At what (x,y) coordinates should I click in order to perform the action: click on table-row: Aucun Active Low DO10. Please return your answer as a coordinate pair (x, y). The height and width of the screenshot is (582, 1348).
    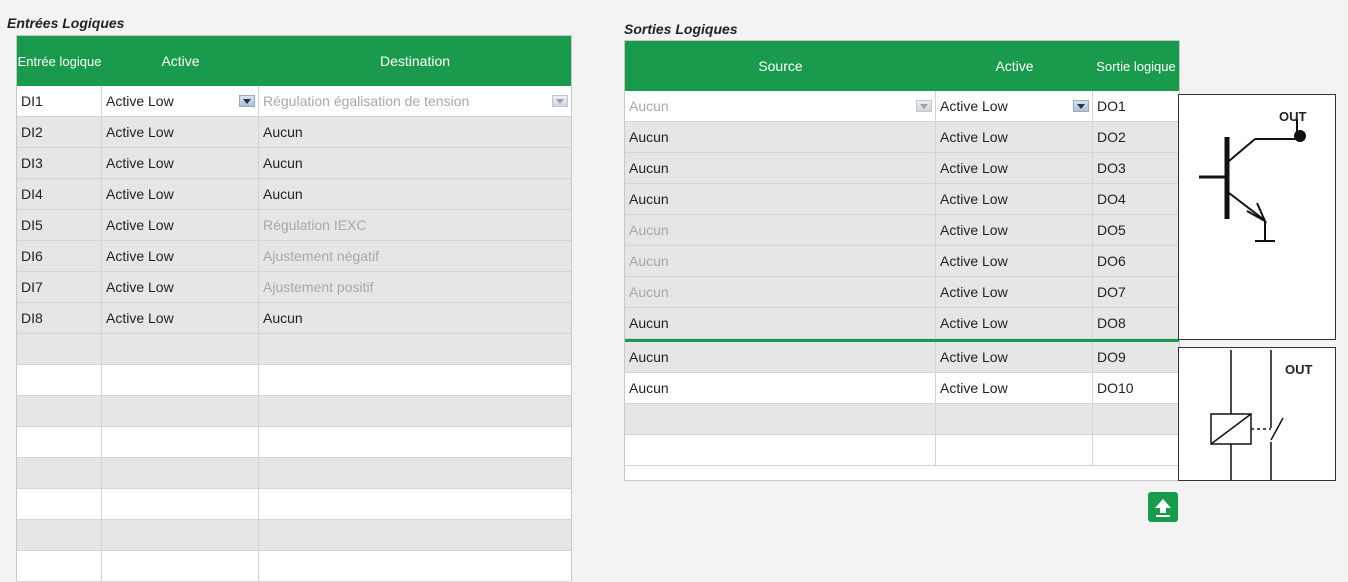
    Looking at the image, I should click on (902, 388).